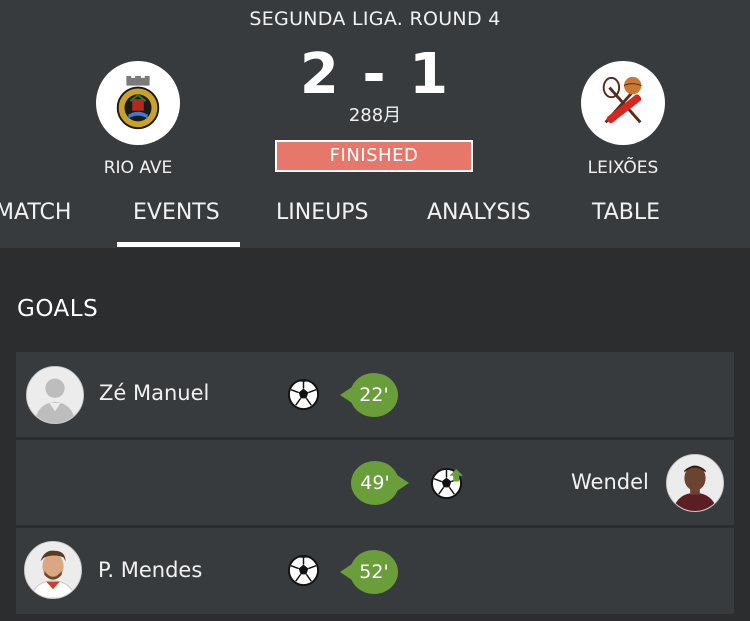 The image size is (750, 621). Describe the element at coordinates (138, 168) in the screenshot. I see `home-team-name: RIO AVE` at that location.